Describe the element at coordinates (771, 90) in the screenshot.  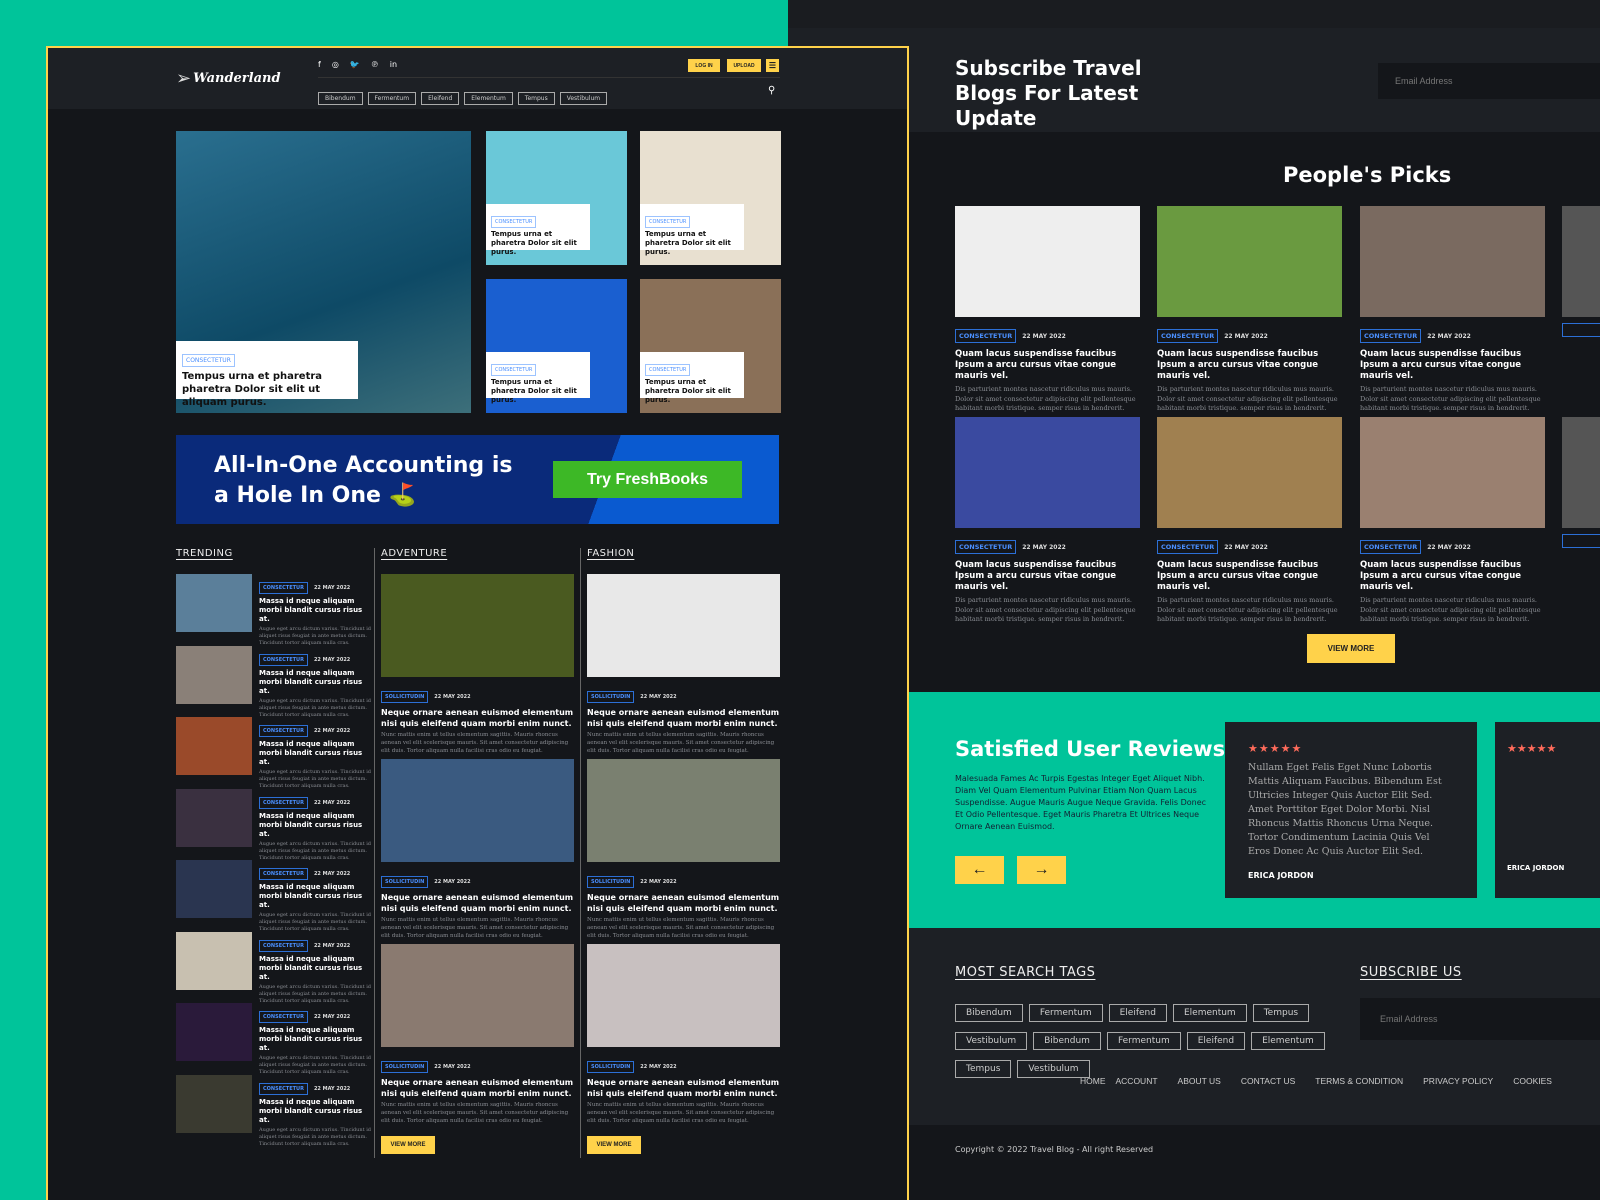
I see `search-icon: ⚲` at that location.